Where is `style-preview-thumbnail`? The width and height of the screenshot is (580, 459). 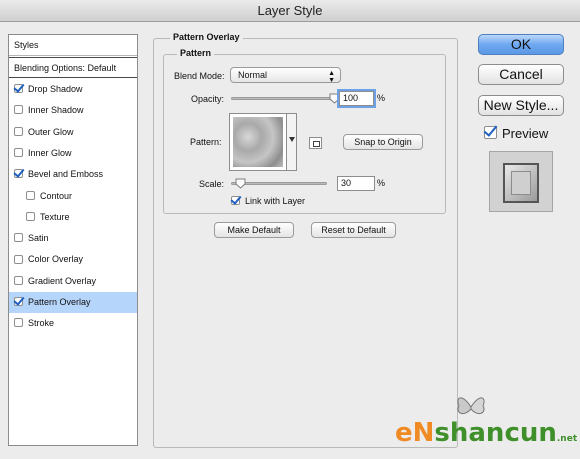 style-preview-thumbnail is located at coordinates (521, 181).